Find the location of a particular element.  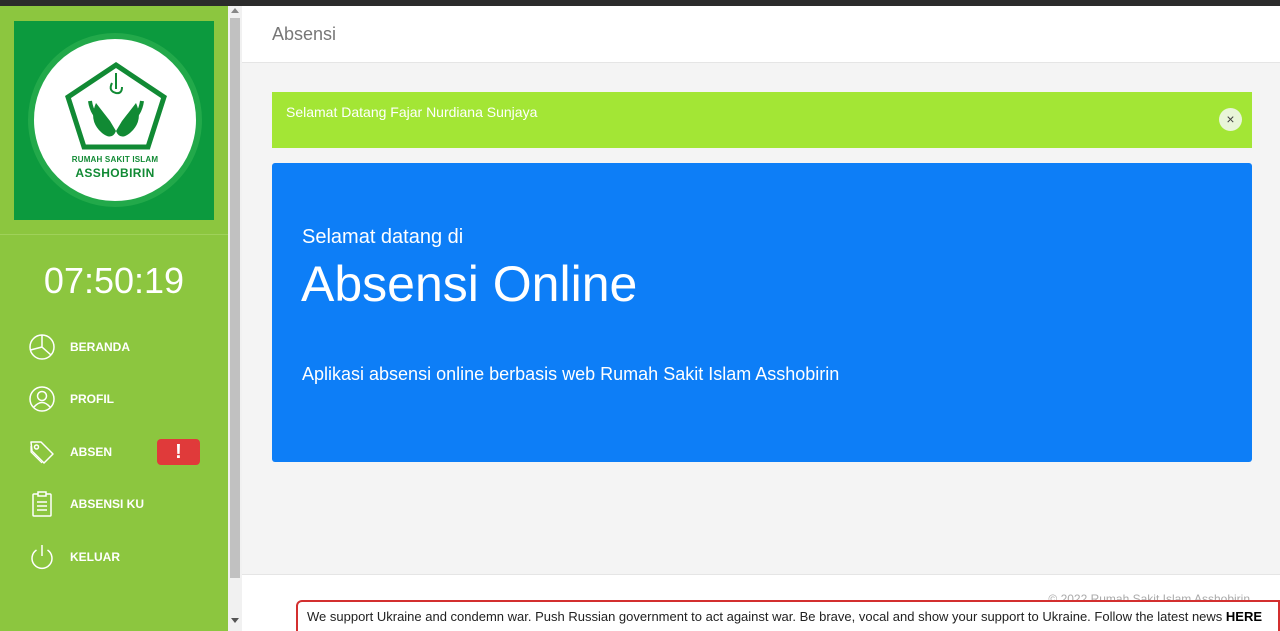

sidebar-item-absen: ABSEN ! is located at coordinates (114, 452).